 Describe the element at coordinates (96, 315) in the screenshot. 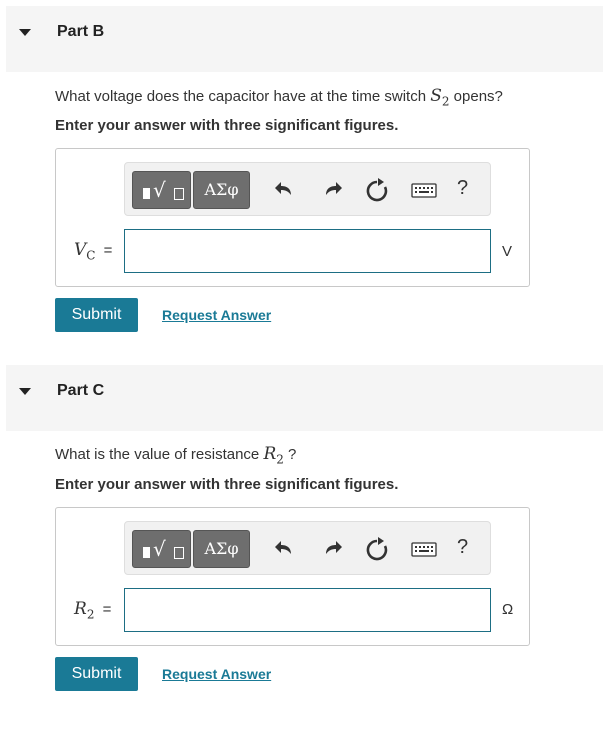

I see `part-b-submit-button: Submit` at that location.